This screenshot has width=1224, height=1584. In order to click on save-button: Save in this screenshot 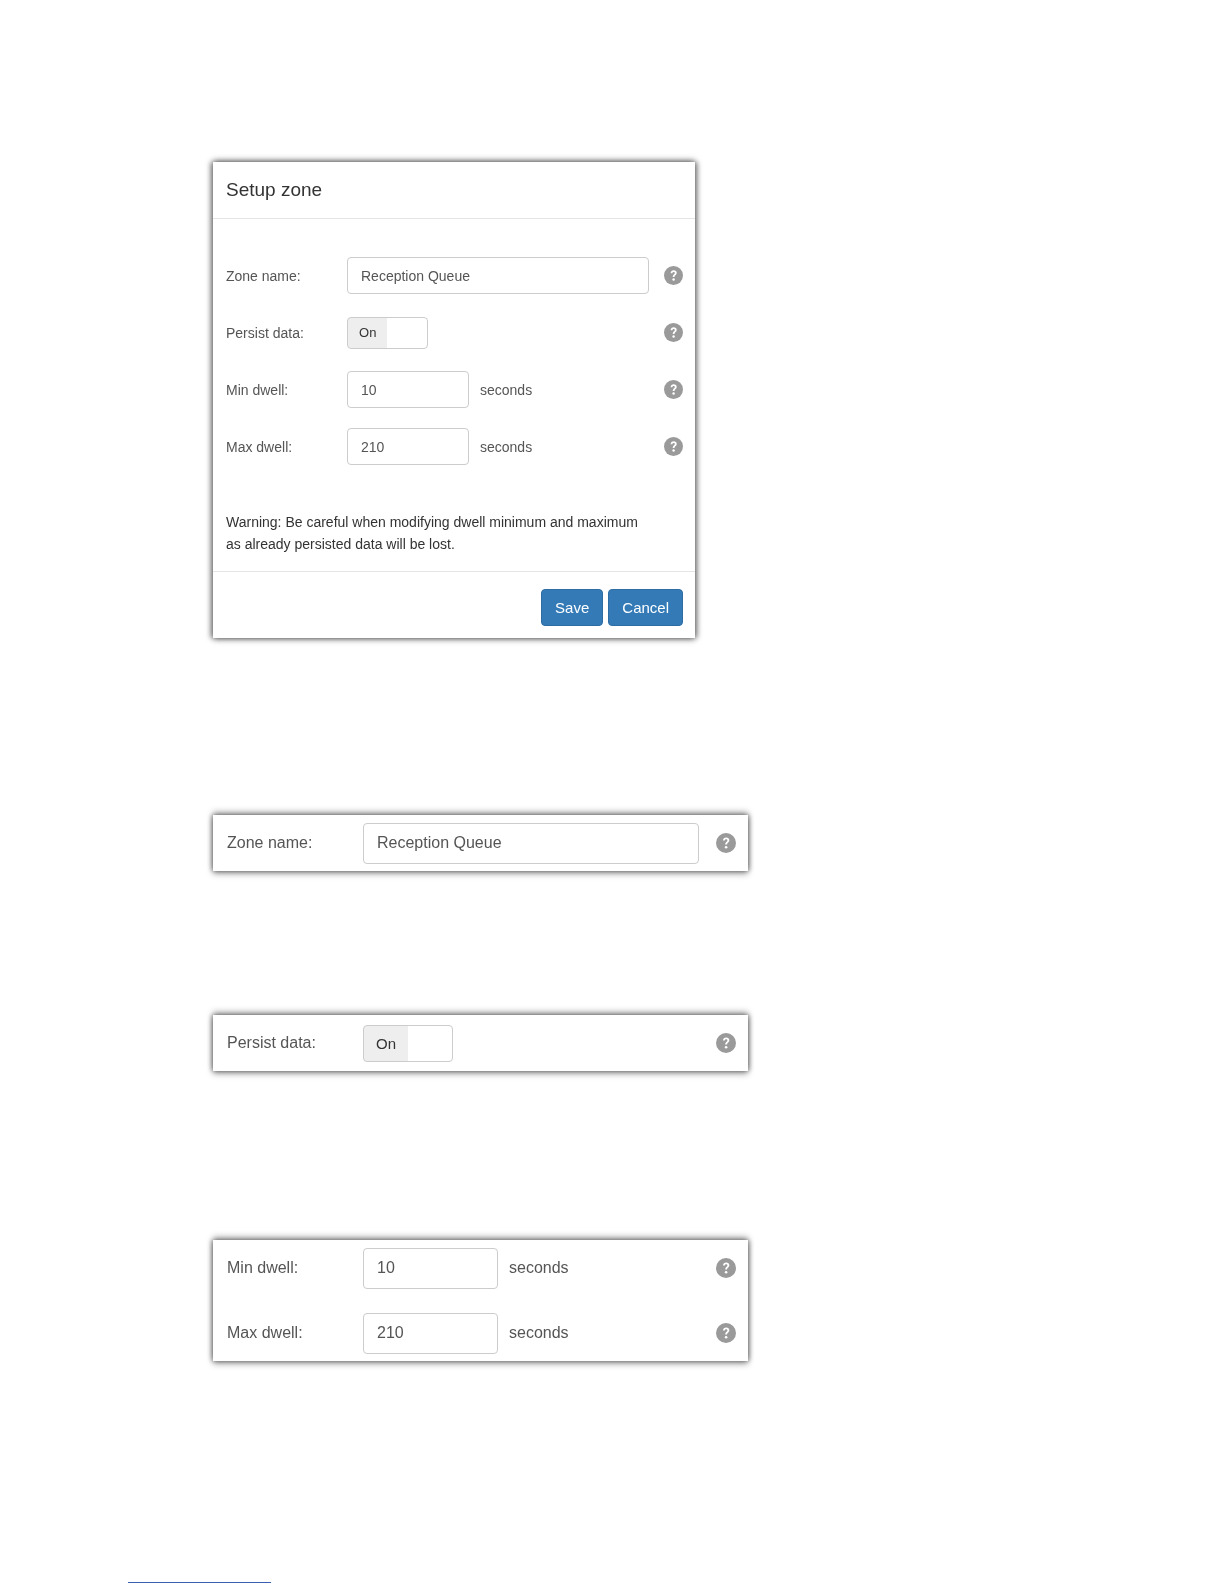, I will do `click(572, 607)`.